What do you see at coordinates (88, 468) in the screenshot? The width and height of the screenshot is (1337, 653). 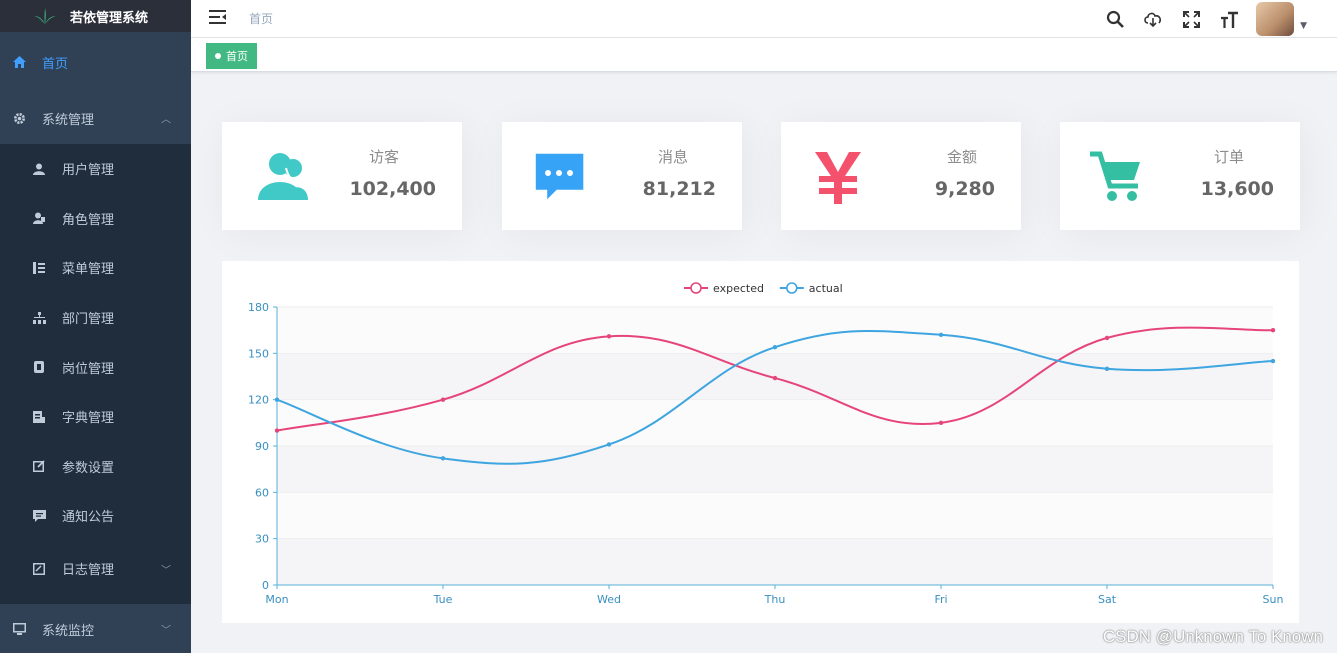 I see `sidebar-item-label: 参数设置` at bounding box center [88, 468].